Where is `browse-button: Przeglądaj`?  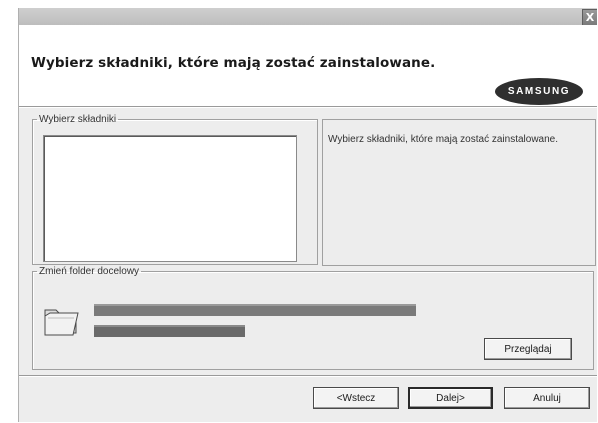
browse-button: Przeglądaj is located at coordinates (528, 349).